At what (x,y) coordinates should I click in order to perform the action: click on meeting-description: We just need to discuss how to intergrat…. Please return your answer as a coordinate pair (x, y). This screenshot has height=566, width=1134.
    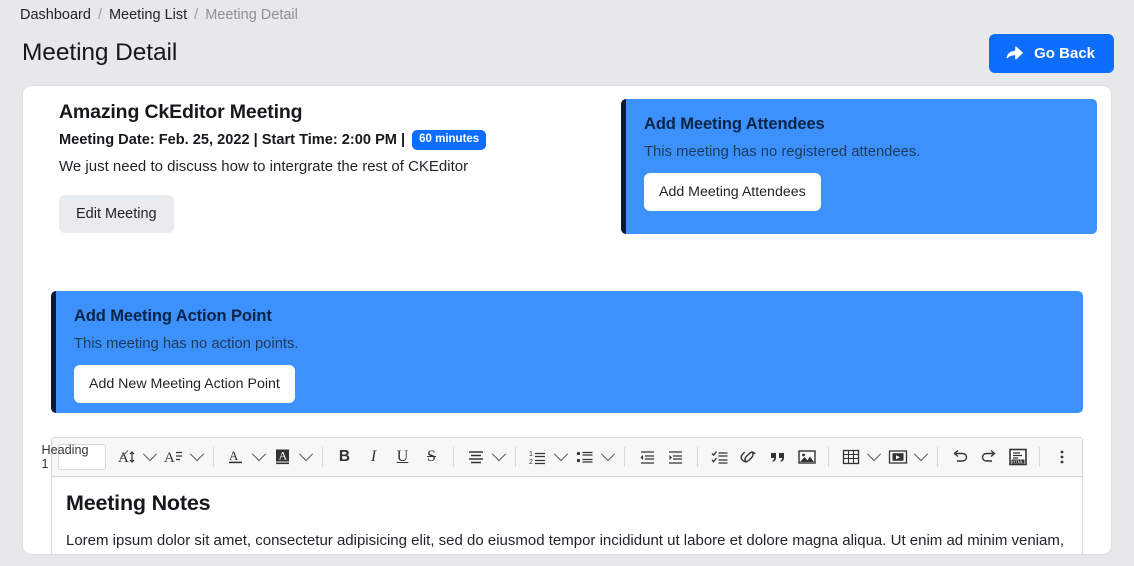
    Looking at the image, I should click on (264, 166).